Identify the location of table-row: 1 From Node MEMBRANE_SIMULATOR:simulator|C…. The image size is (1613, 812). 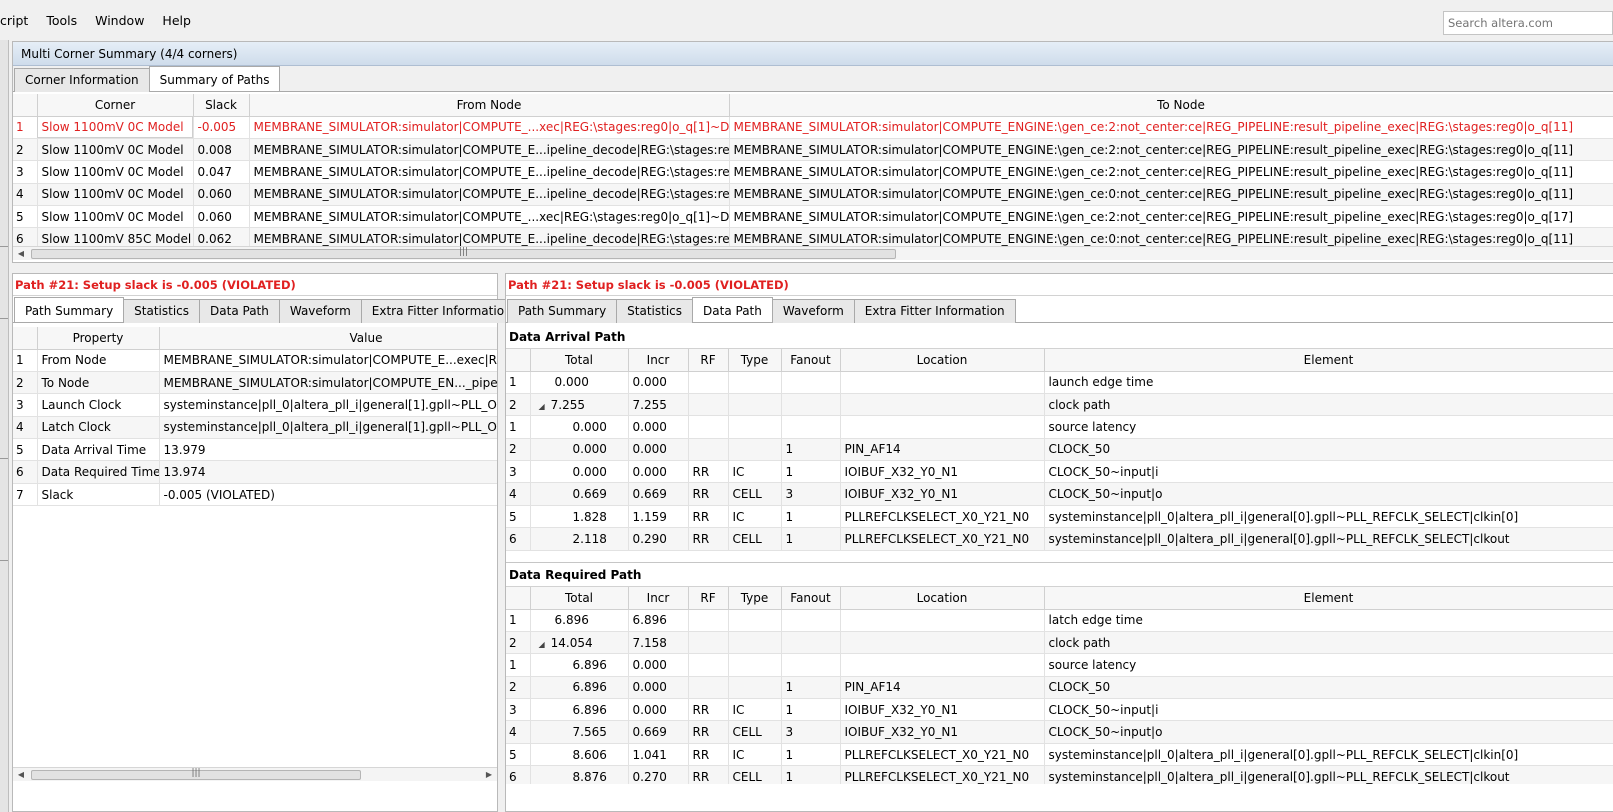
(255, 360).